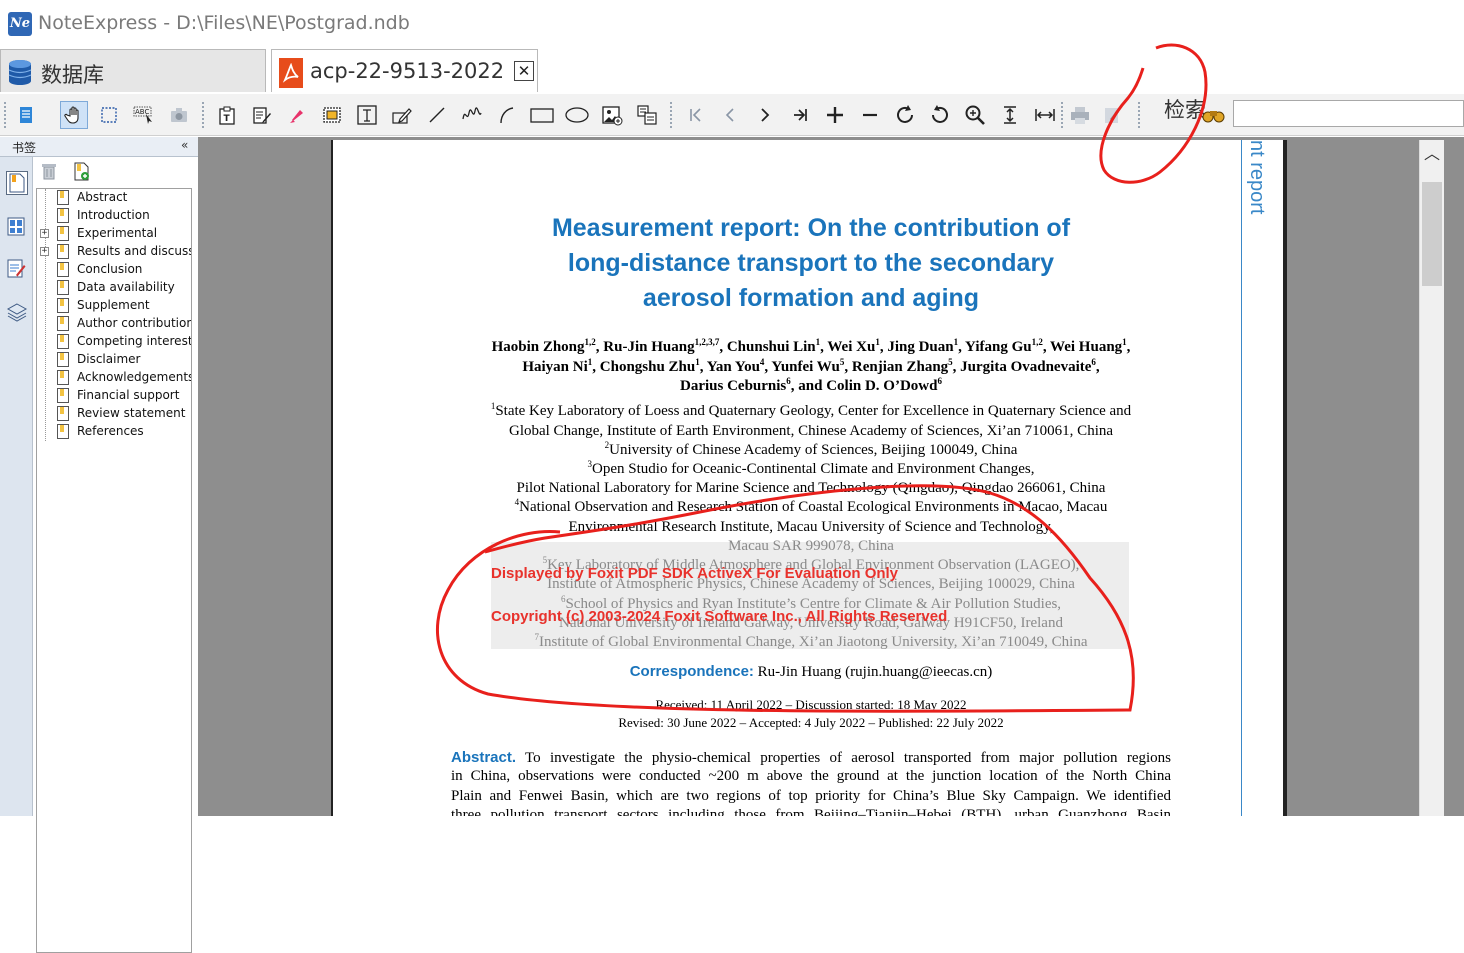  I want to click on search-input, so click(1348, 113).